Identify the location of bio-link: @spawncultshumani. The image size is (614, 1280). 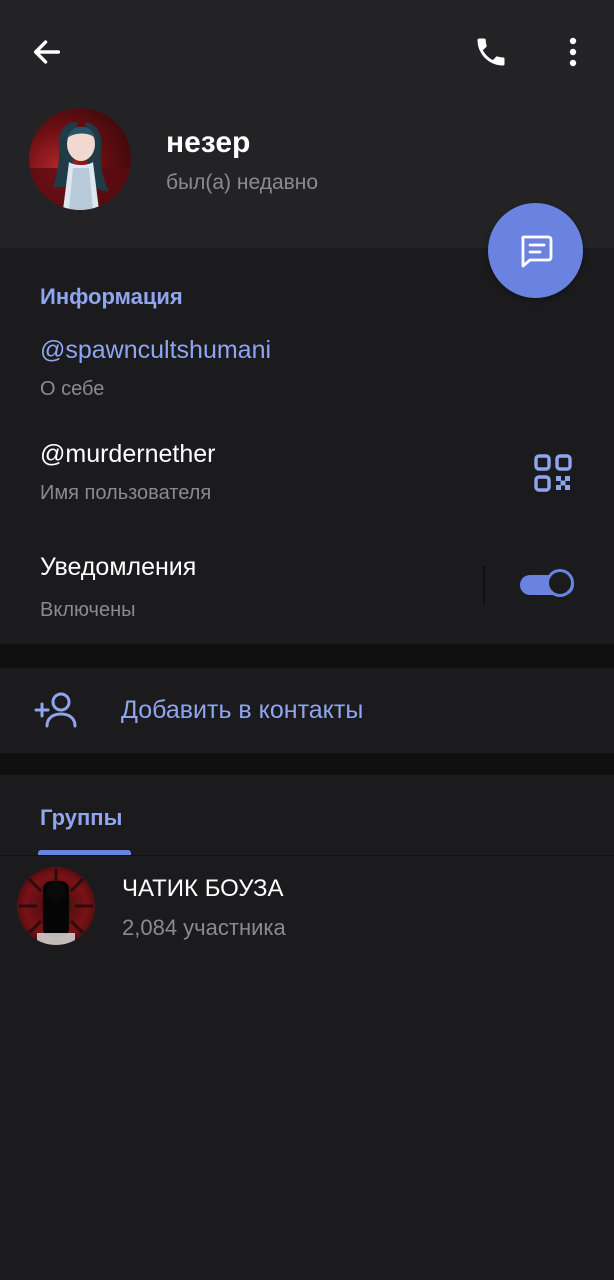
(155, 350).